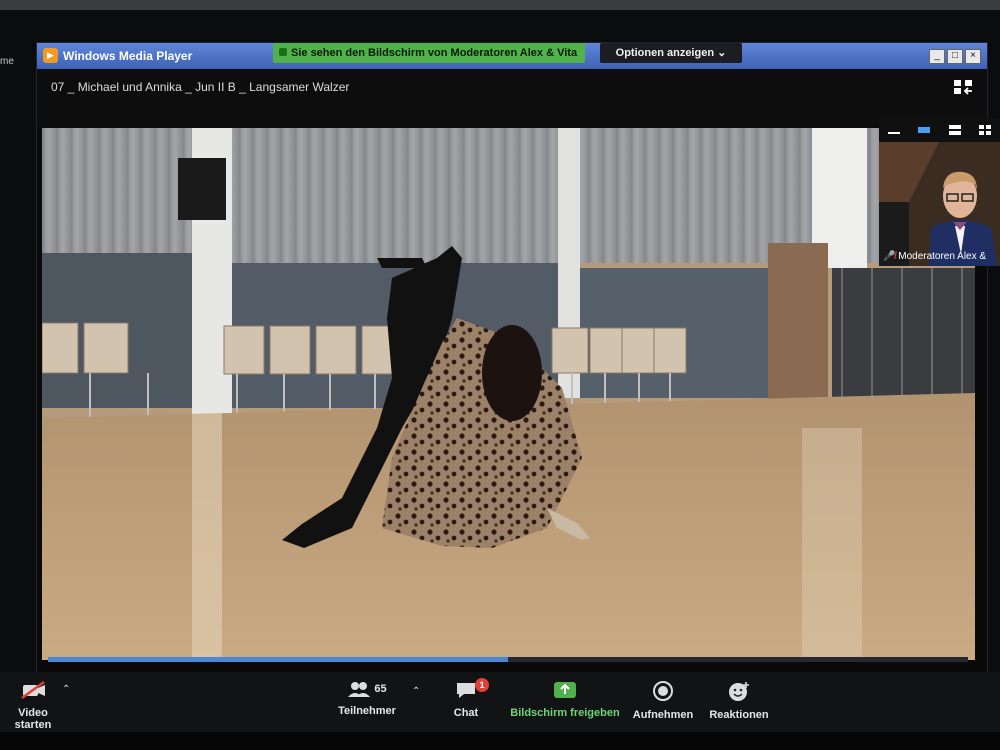  What do you see at coordinates (955, 130) in the screenshot?
I see `speaker-view-icon` at bounding box center [955, 130].